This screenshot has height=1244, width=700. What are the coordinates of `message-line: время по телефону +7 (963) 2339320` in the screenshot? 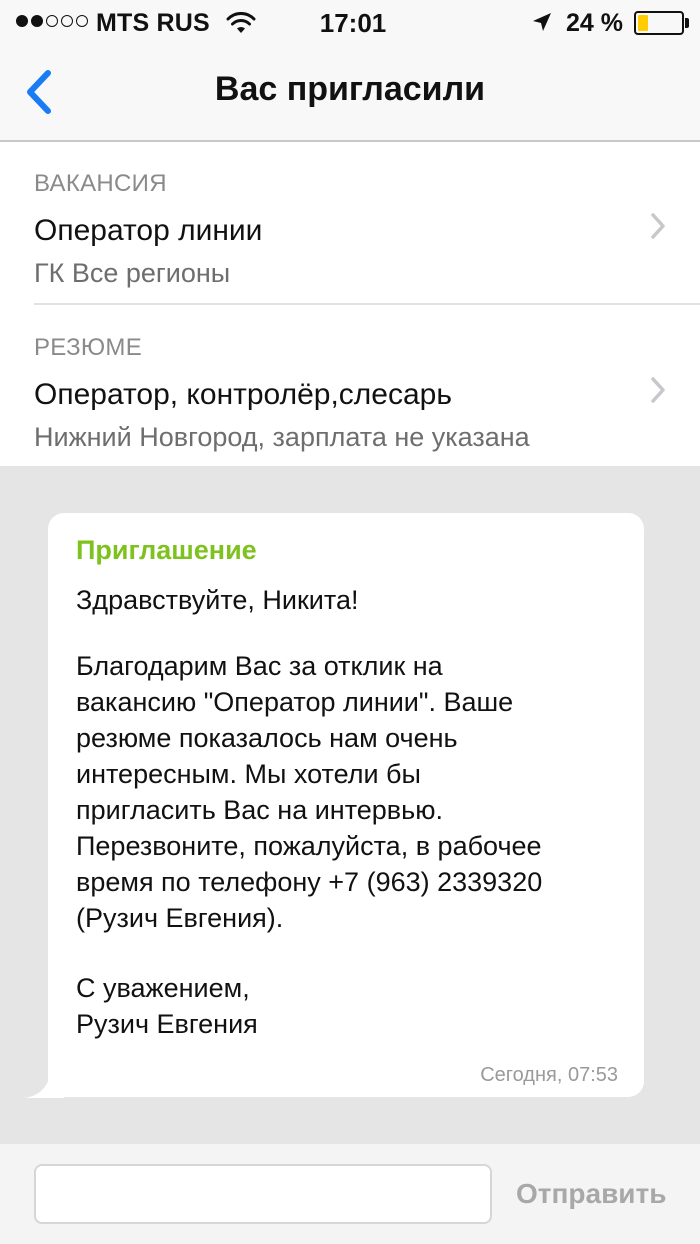 It's located at (309, 882).